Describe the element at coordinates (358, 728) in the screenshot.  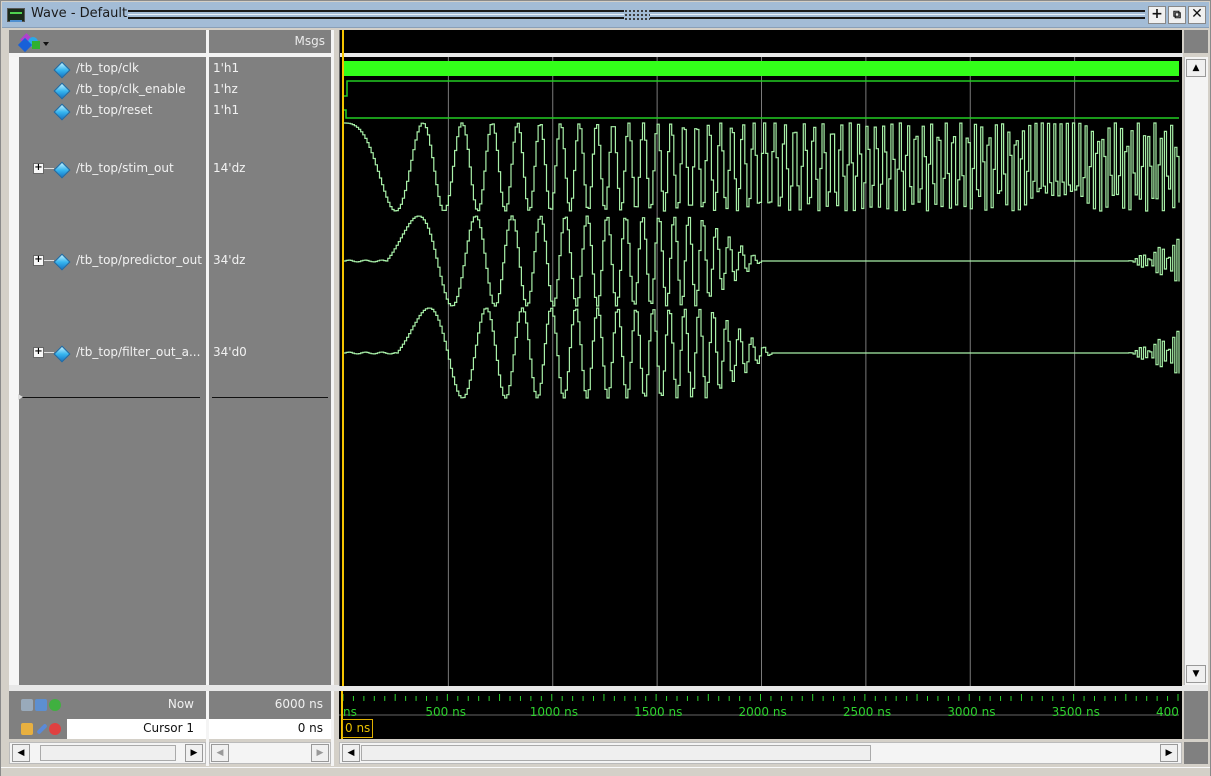
I see `cursor-time-tag: 0 ns` at that location.